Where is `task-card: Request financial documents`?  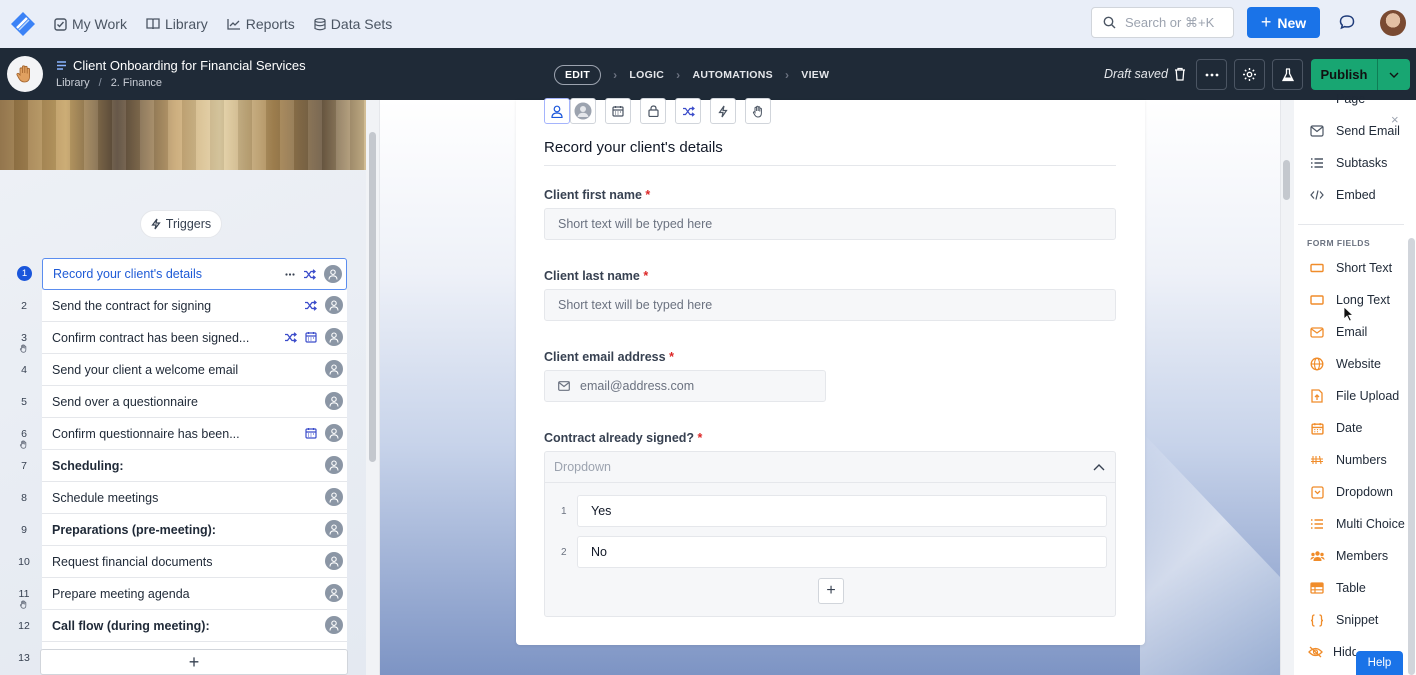
task-card: Request financial documents is located at coordinates (194, 562).